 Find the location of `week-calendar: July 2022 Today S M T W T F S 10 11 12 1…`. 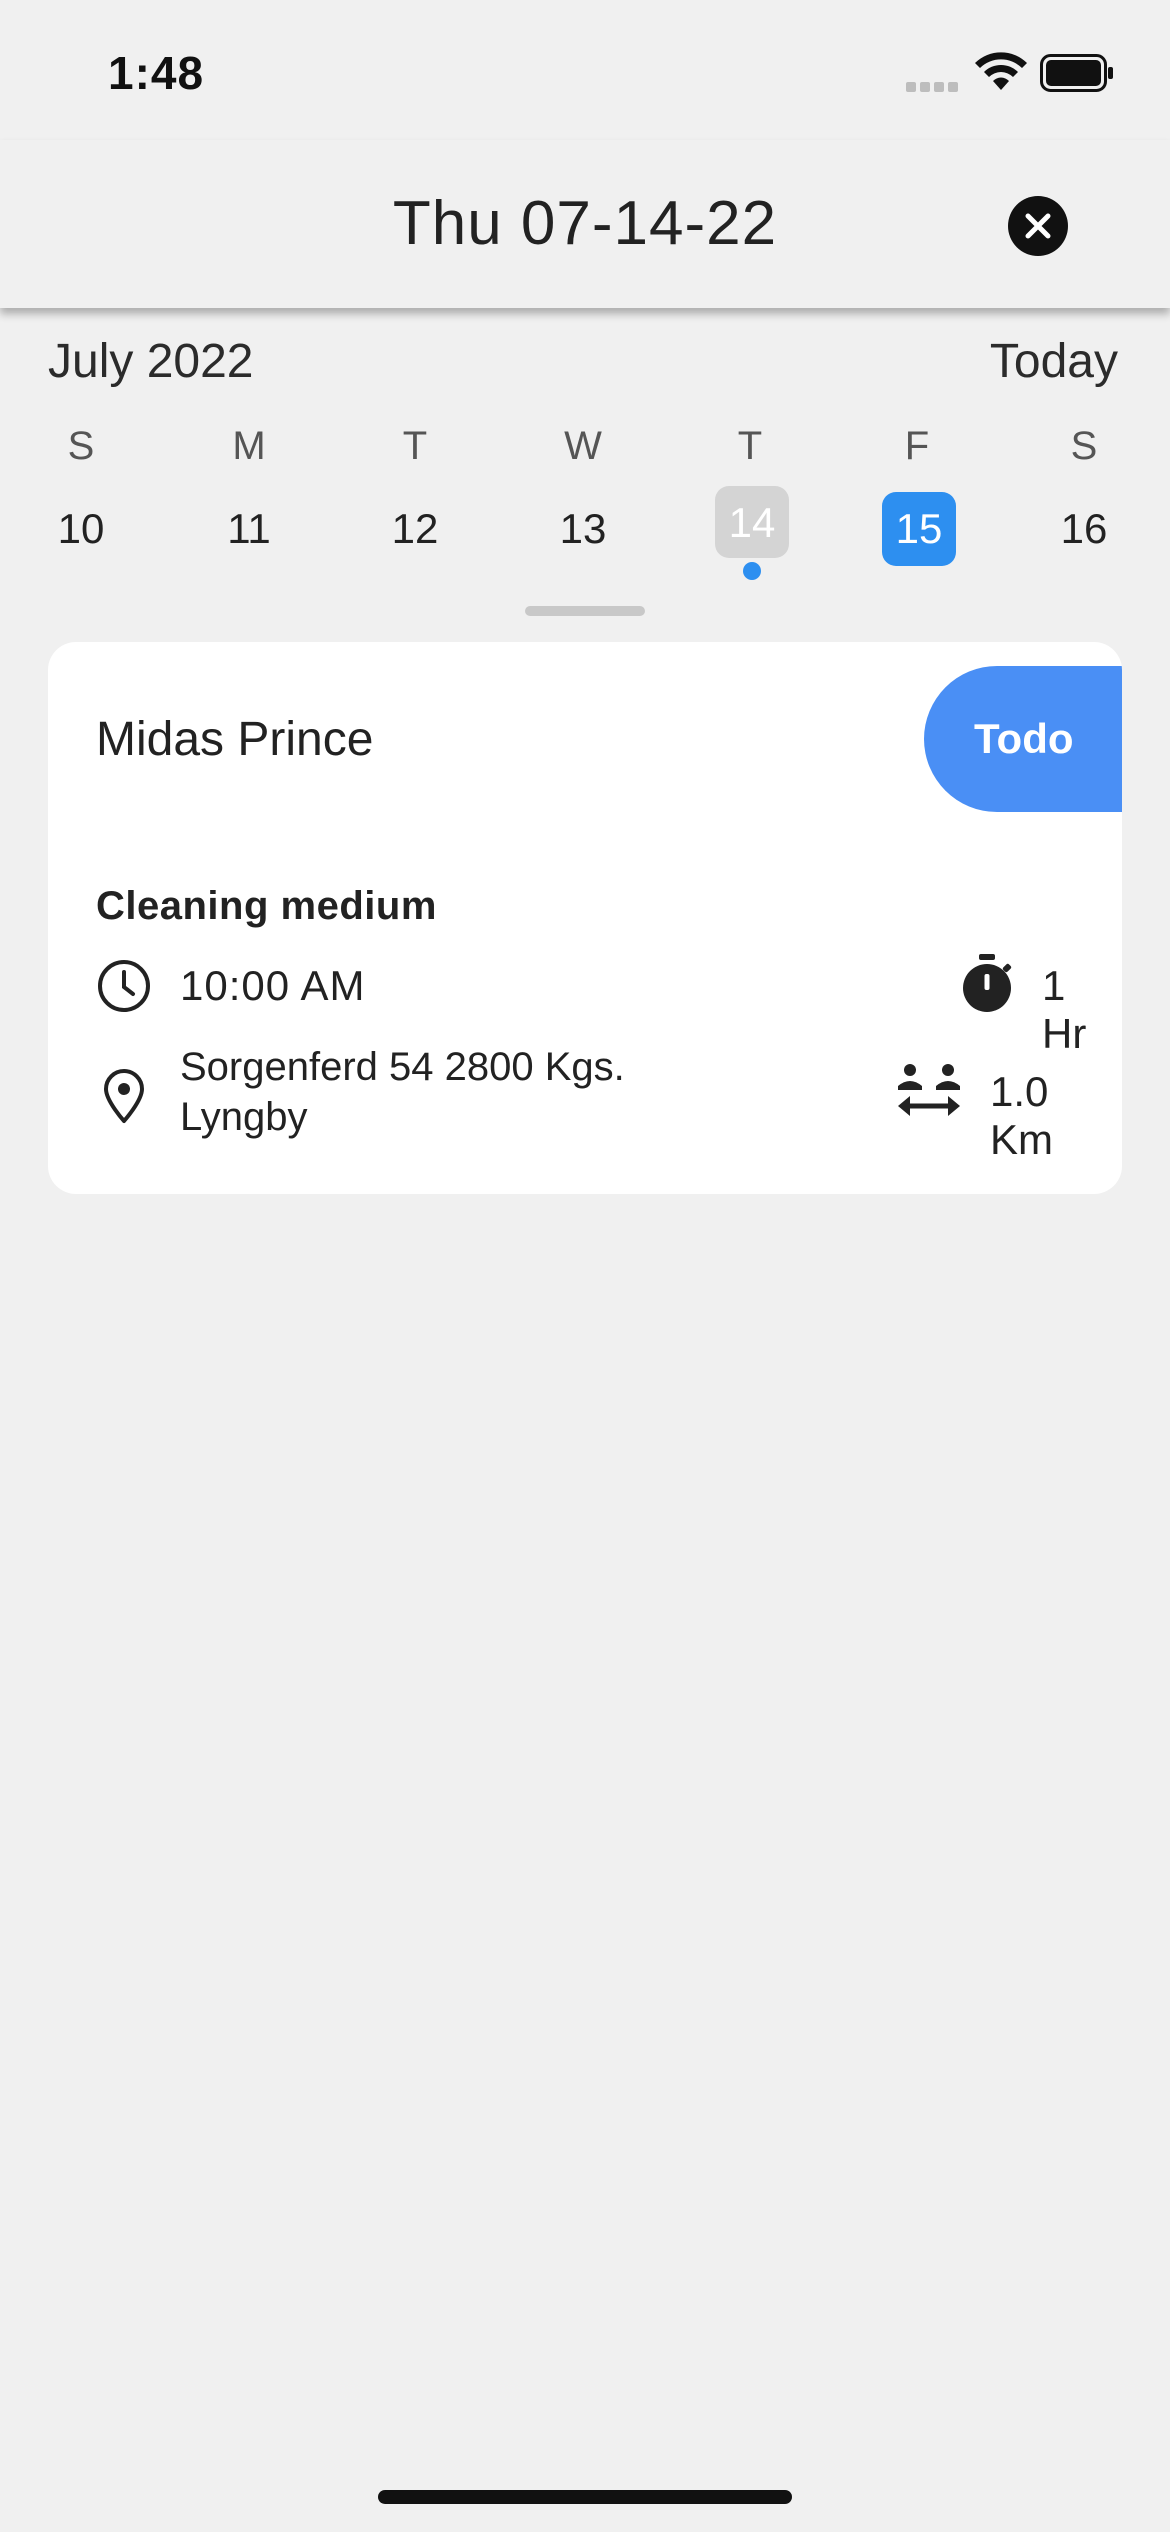

week-calendar: July 2022 Today S M T W T F S 10 11 12 1… is located at coordinates (585, 468).